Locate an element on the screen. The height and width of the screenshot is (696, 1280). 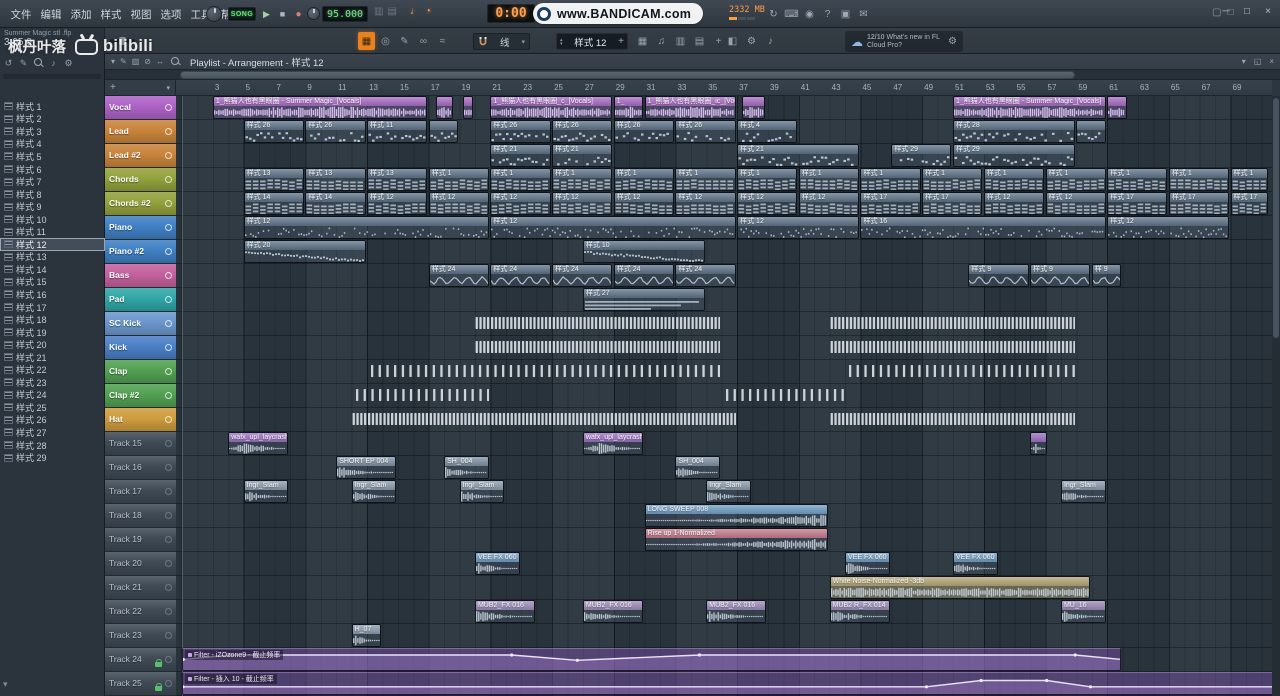
track-header: Piano is located at coordinates (140, 228).